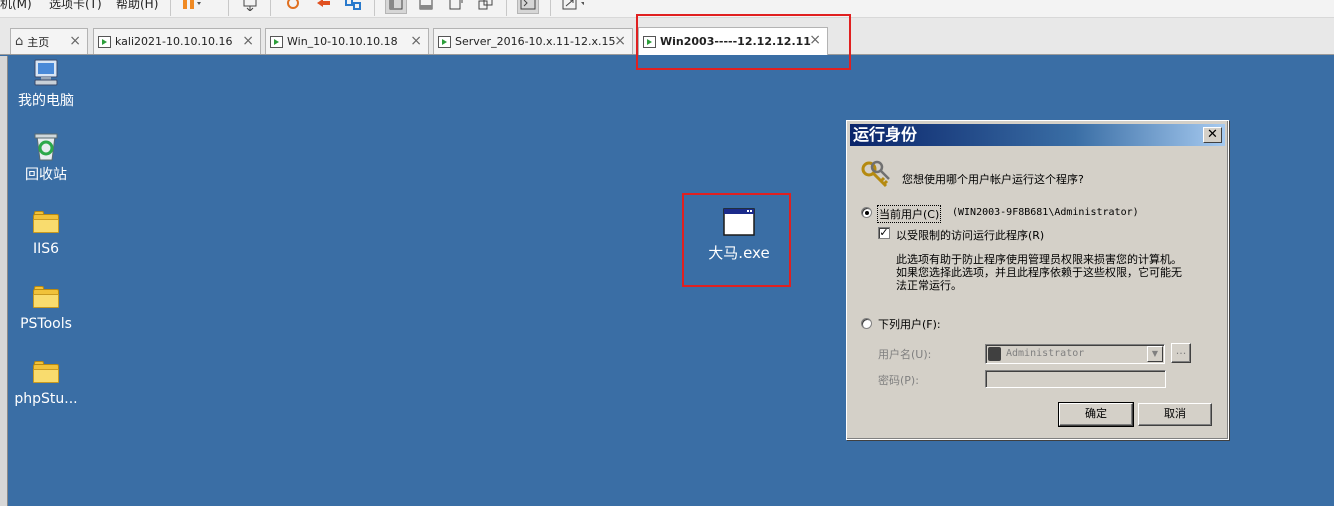 The height and width of the screenshot is (506, 1334). What do you see at coordinates (174, 41) in the screenshot?
I see `tab-label: kali2021-10.10.10.16` at bounding box center [174, 41].